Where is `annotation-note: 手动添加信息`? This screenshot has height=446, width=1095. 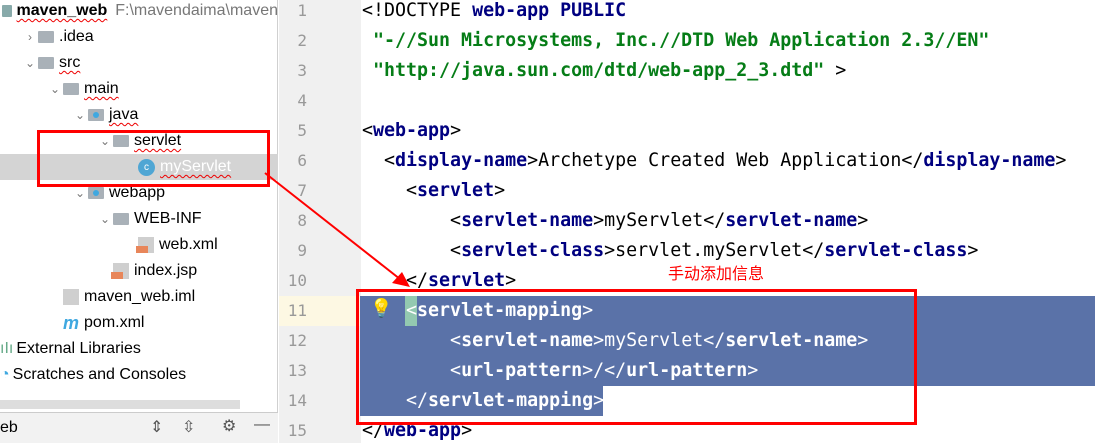 annotation-note: 手动添加信息 is located at coordinates (716, 274).